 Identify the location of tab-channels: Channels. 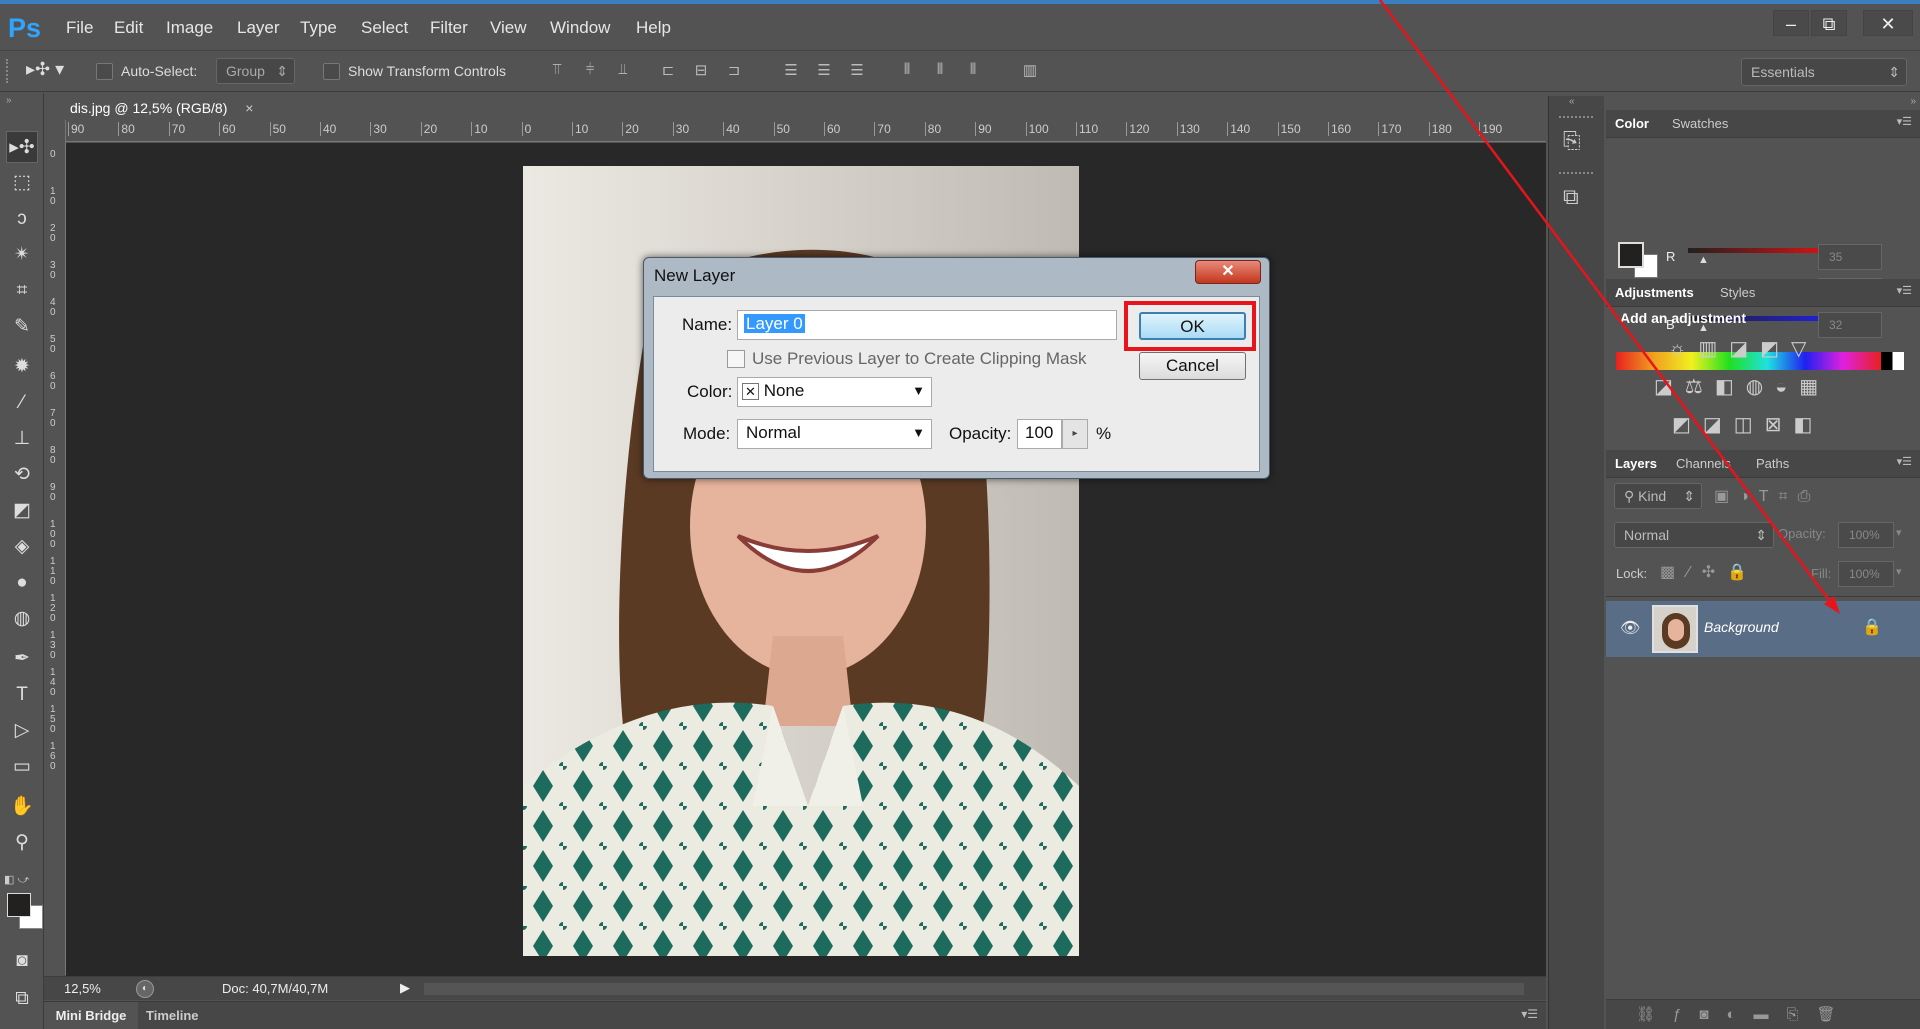
(1703, 463).